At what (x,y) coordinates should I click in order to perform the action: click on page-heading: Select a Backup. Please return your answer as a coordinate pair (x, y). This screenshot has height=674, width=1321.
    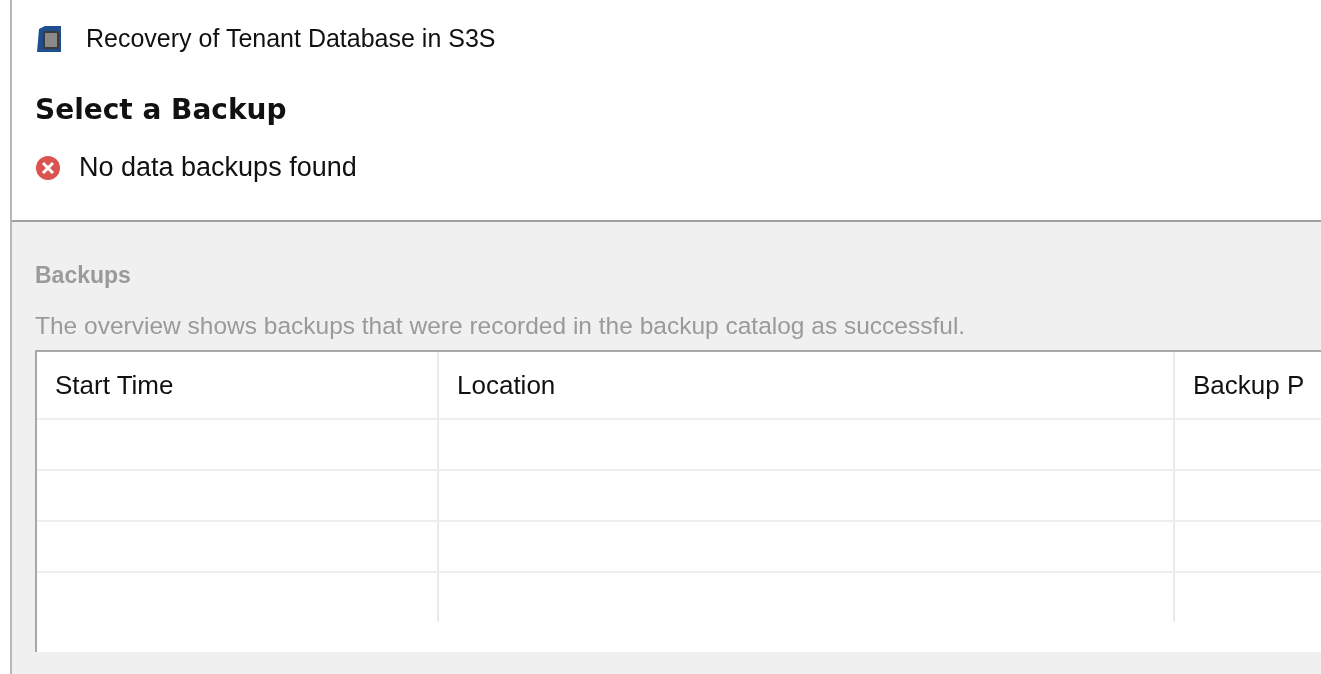
    Looking at the image, I should click on (161, 109).